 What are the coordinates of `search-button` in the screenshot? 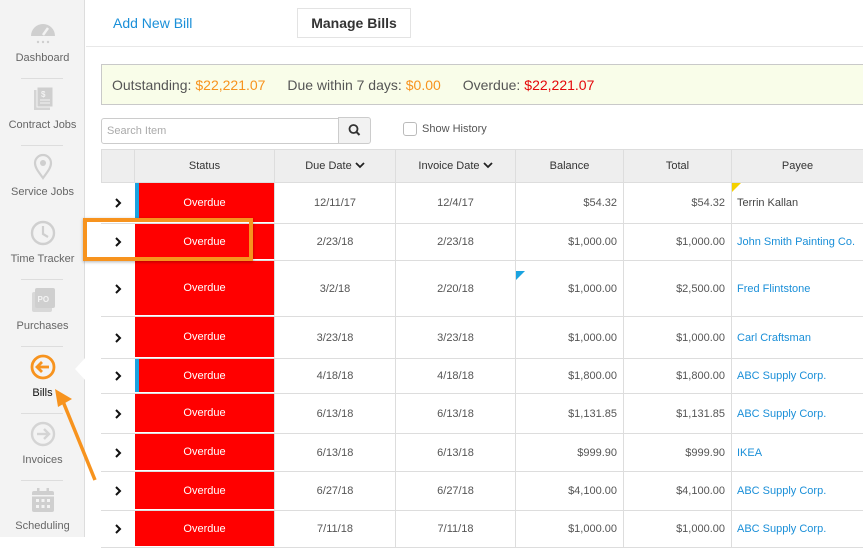 It's located at (354, 130).